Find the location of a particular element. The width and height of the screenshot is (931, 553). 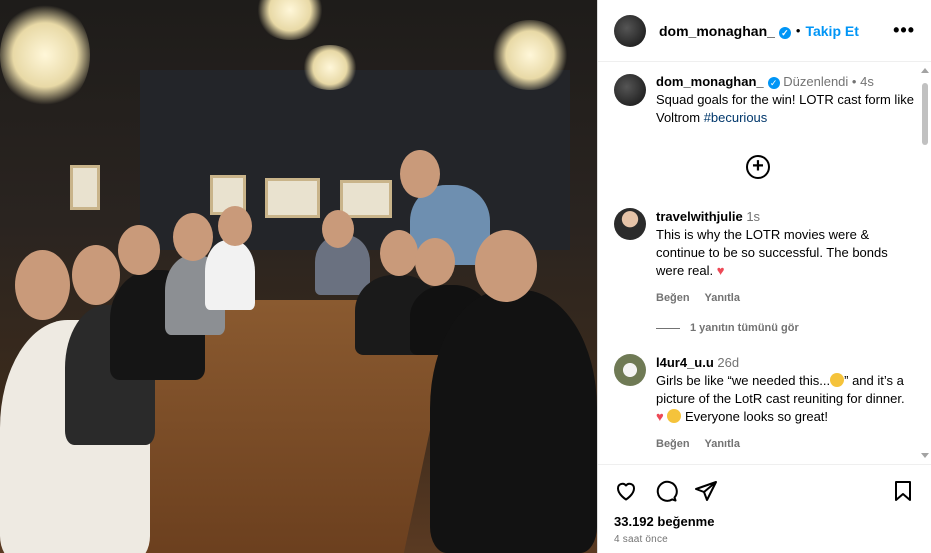

post-header: dom_monaghan_ ✓ • Takip Et ••• is located at coordinates (764, 31).